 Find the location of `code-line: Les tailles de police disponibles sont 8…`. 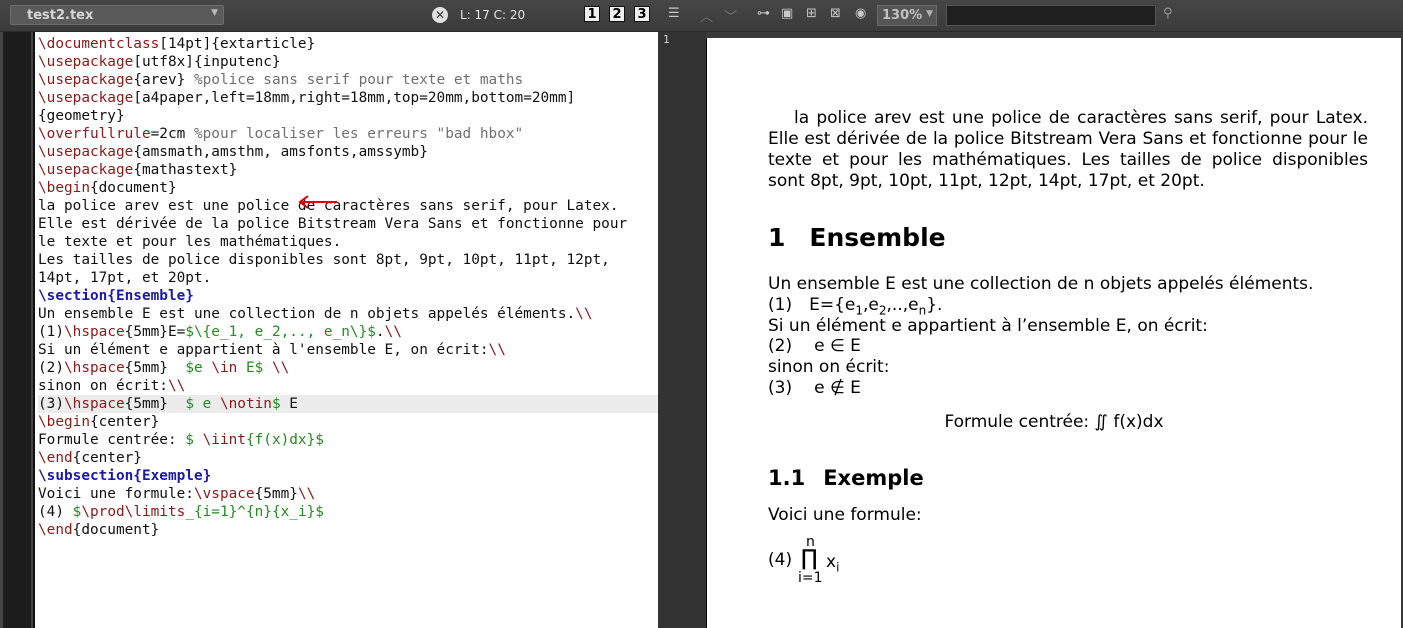

code-line: Les tailles de police disponibles sont 8… is located at coordinates (348, 260).